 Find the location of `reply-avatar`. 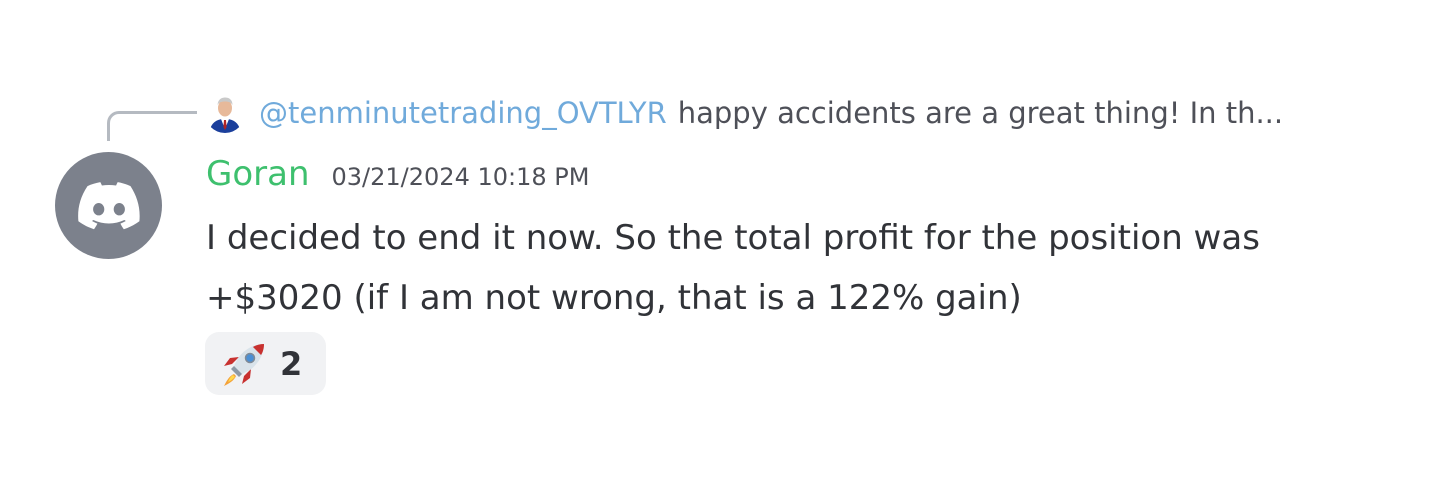

reply-avatar is located at coordinates (225, 113).